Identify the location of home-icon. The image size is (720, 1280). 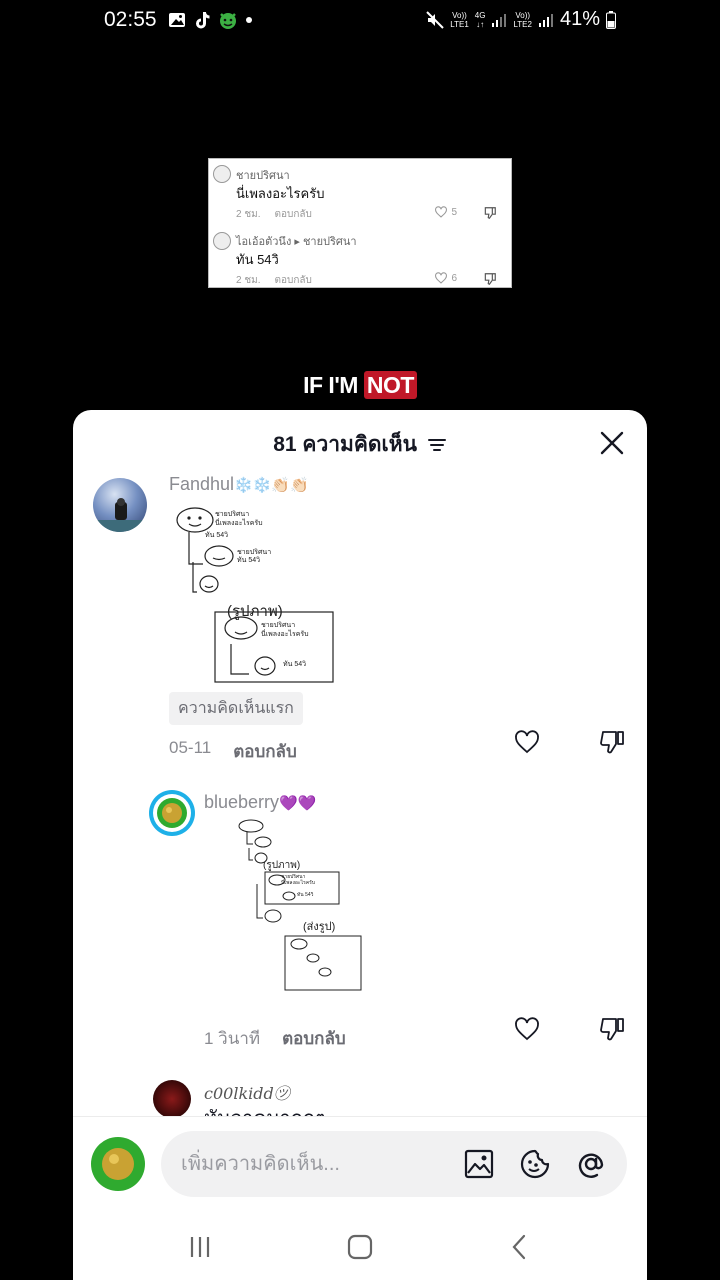
(360, 1247).